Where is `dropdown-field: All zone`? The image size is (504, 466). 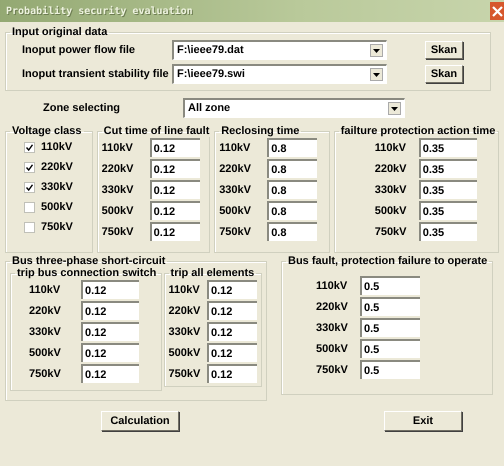 dropdown-field: All zone is located at coordinates (294, 108).